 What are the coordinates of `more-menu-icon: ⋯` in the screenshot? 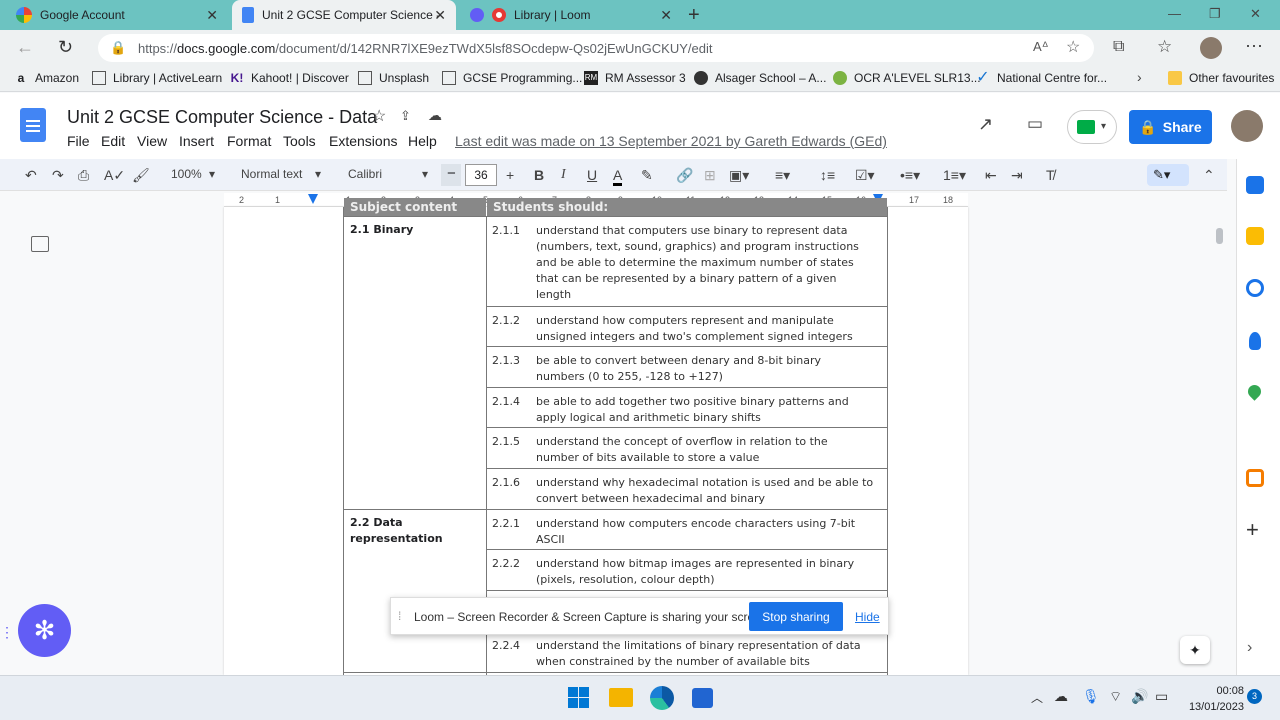 It's located at (1254, 46).